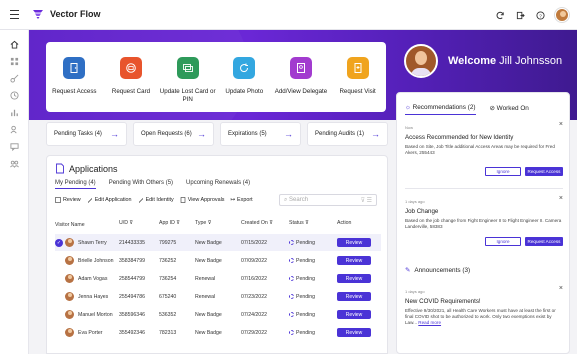  Describe the element at coordinates (299, 199) in the screenshot. I see `search-placeholder-text: Search` at that location.